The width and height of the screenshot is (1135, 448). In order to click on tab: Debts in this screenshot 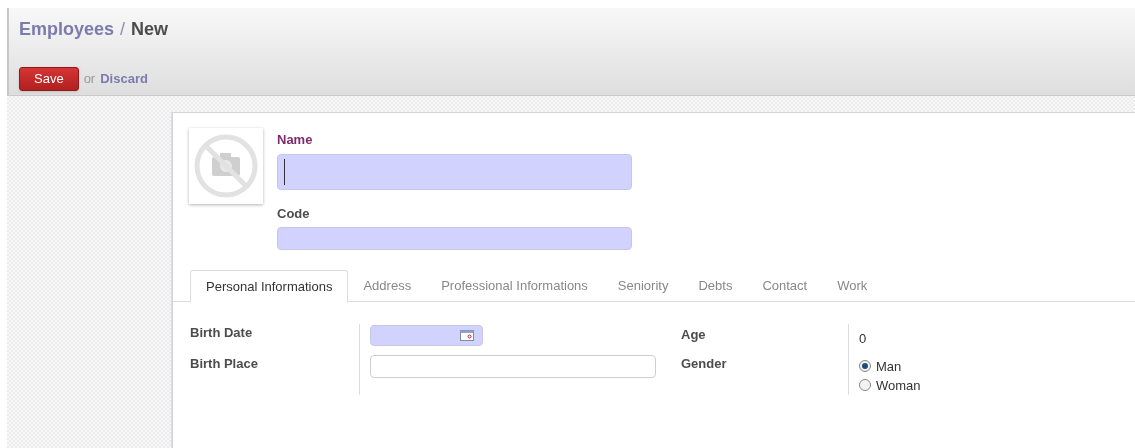, I will do `click(715, 286)`.